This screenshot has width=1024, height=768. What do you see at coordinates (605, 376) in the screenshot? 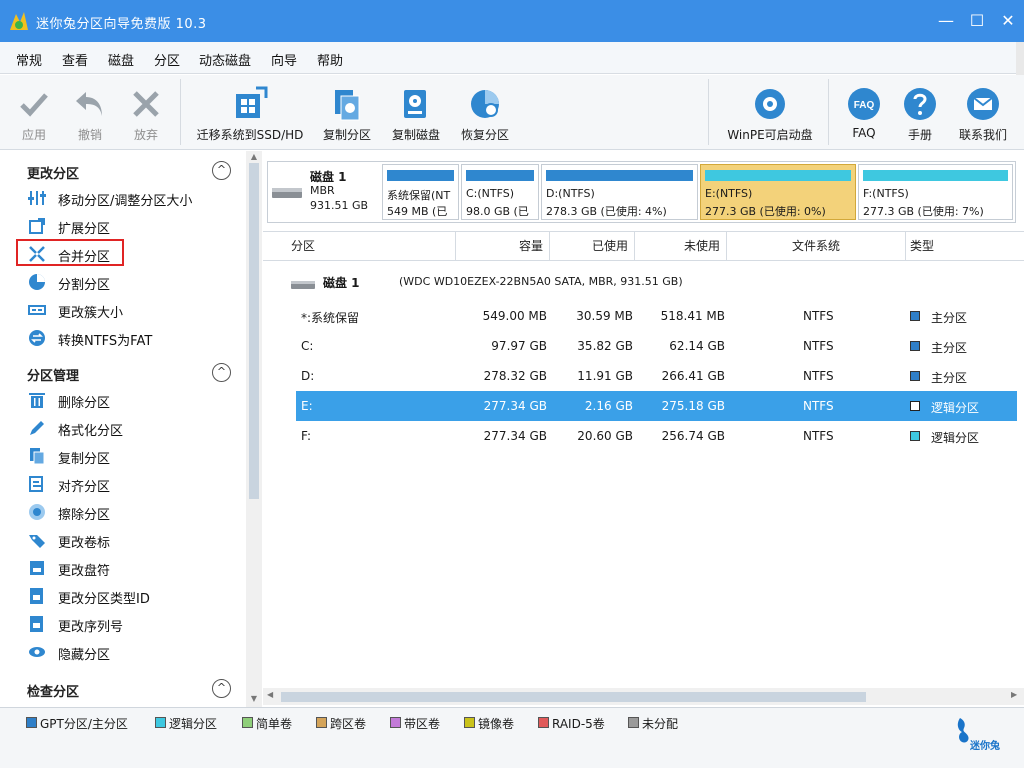
I see `cell-used: 11.91 GB` at bounding box center [605, 376].